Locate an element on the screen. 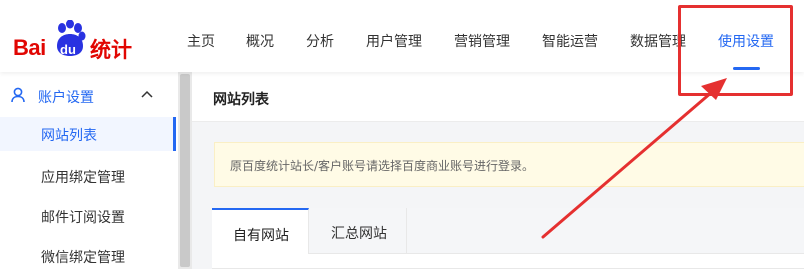 The width and height of the screenshot is (804, 269). nav-item-analysis: 分析 is located at coordinates (320, 41).